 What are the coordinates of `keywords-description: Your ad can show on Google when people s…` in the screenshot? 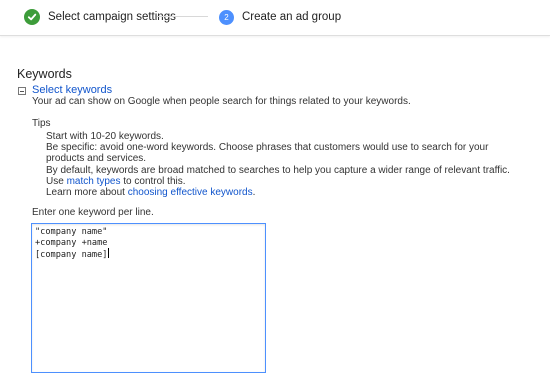 It's located at (221, 101).